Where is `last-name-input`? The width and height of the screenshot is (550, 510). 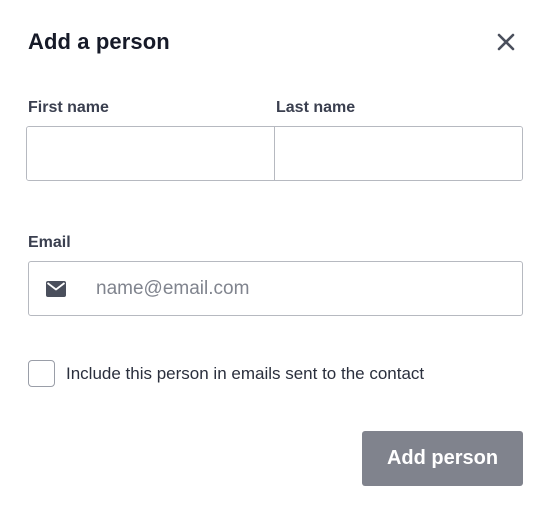 last-name-input is located at coordinates (398, 153).